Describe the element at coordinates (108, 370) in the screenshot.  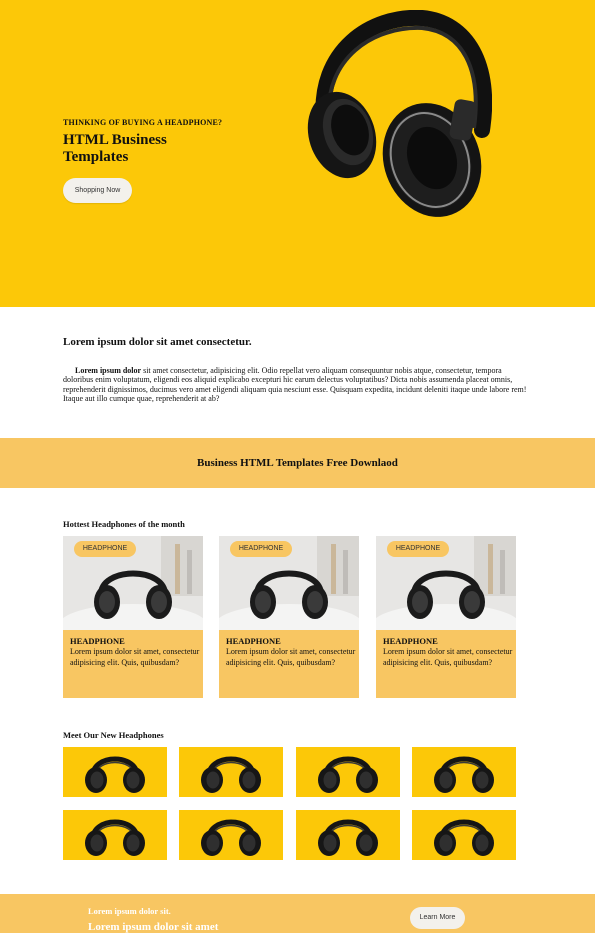
I see `intro-lead: Lorem ipsum dolor` at that location.